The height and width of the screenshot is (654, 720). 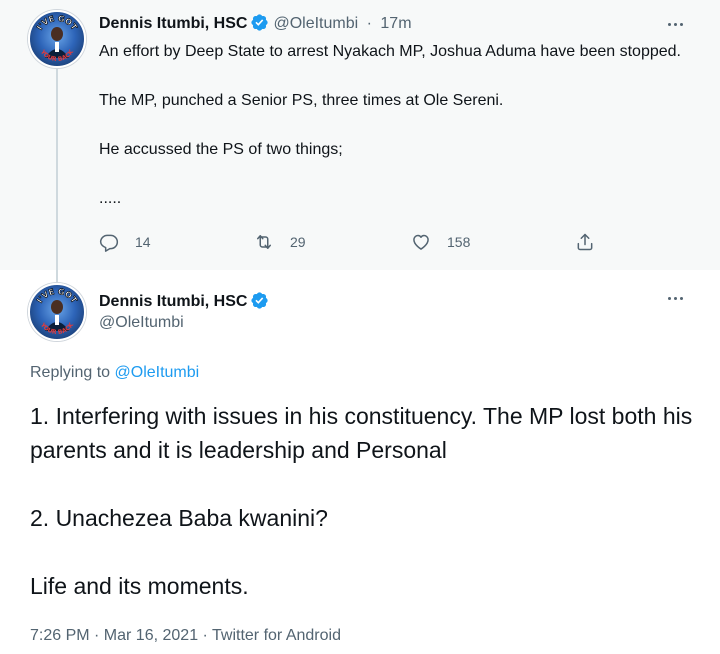 What do you see at coordinates (359, 245) in the screenshot?
I see `tweet-actions: 14 29 158` at bounding box center [359, 245].